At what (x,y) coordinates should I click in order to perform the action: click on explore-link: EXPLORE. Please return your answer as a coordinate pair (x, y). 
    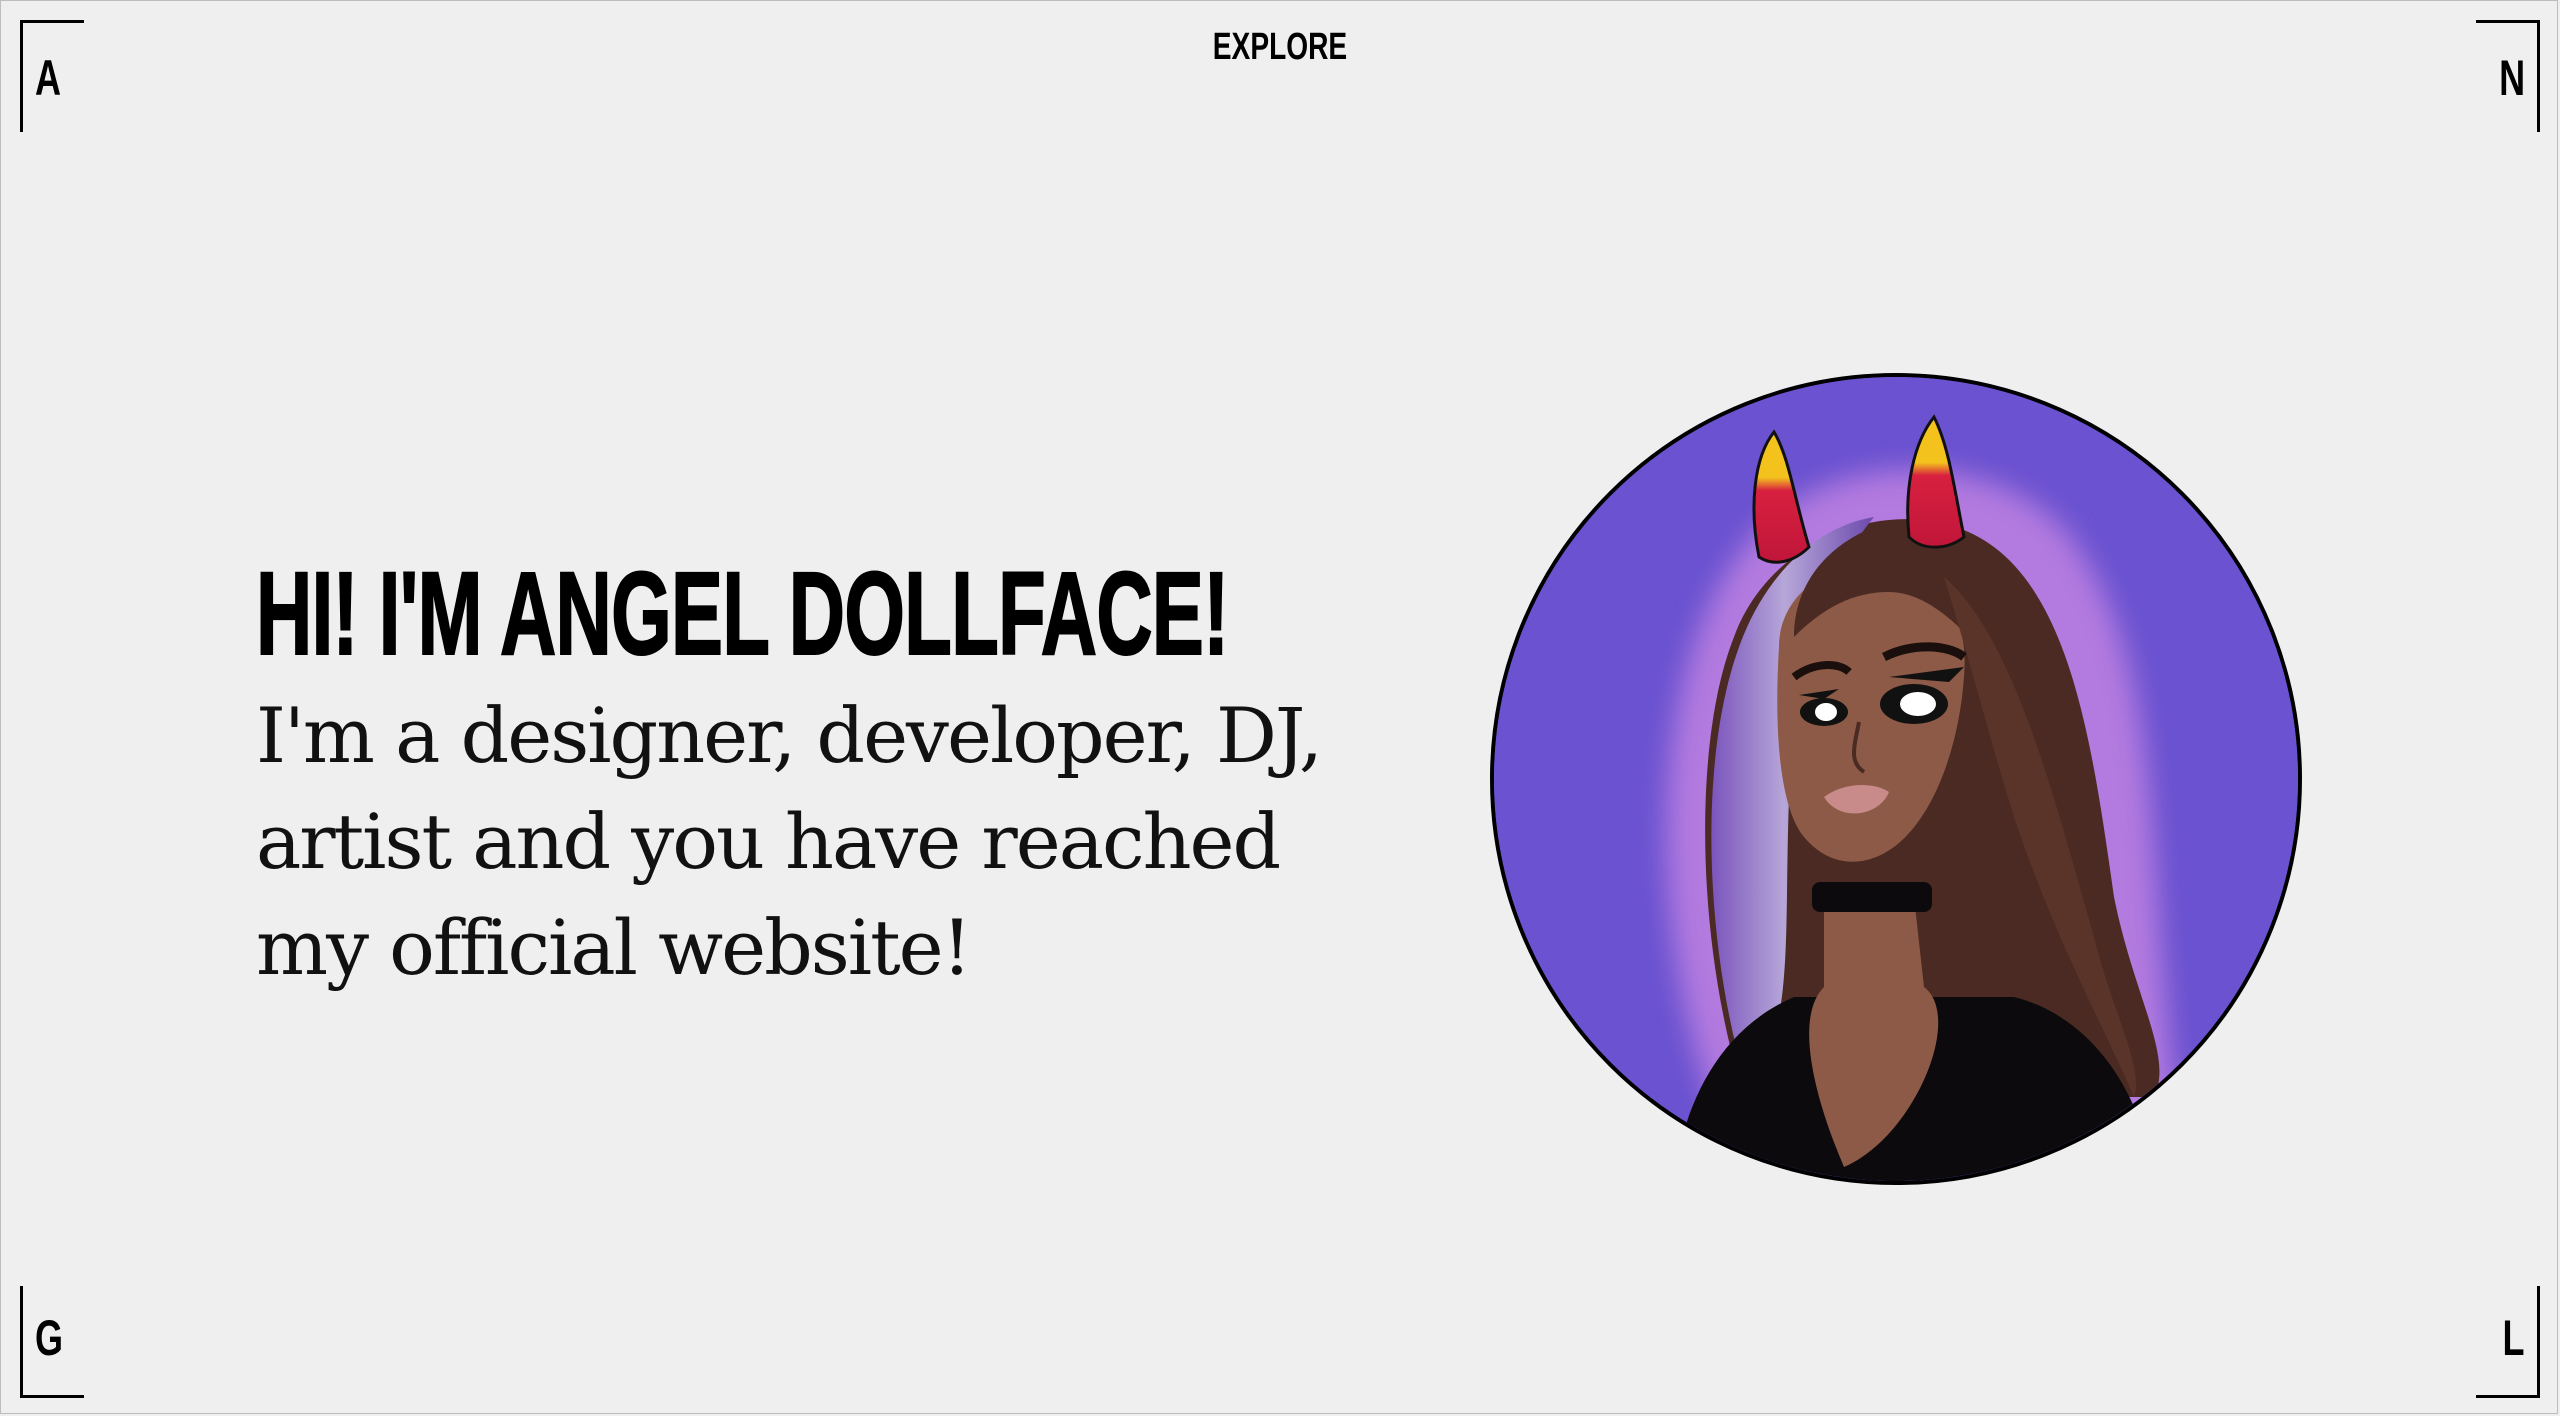
    Looking at the image, I should click on (1280, 47).